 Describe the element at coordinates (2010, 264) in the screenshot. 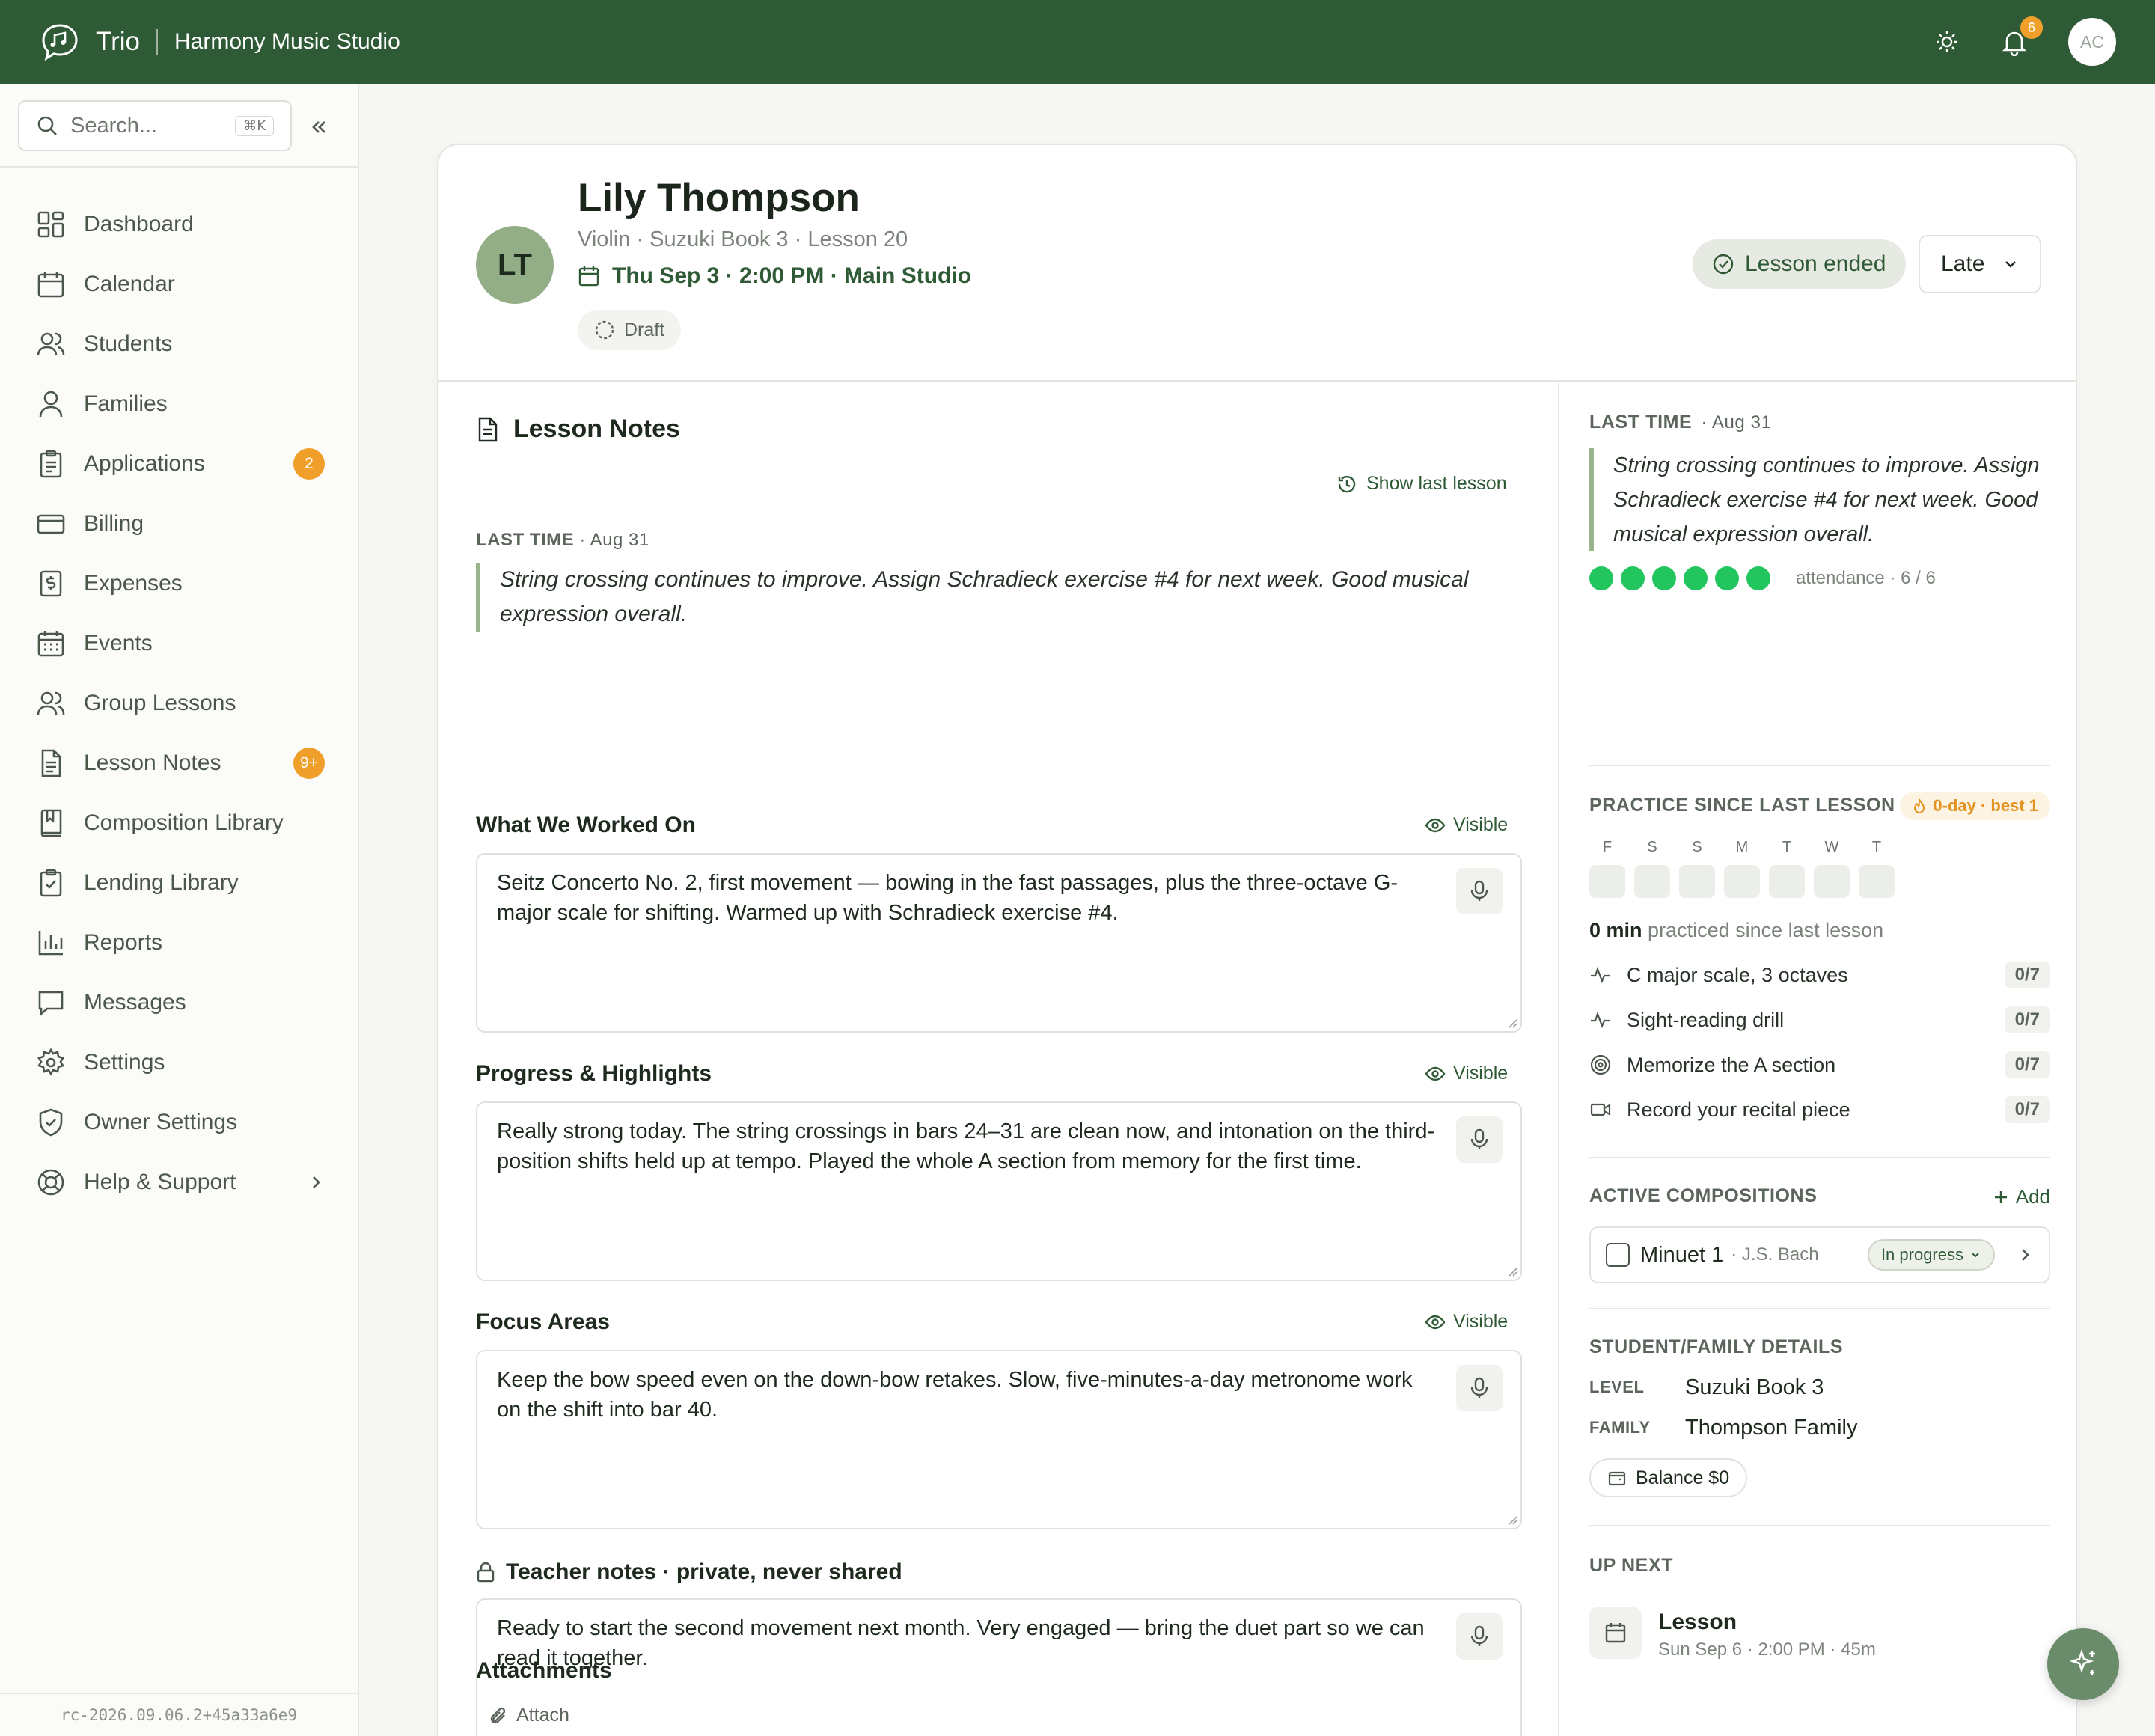

I see `chevron-down-icon` at that location.